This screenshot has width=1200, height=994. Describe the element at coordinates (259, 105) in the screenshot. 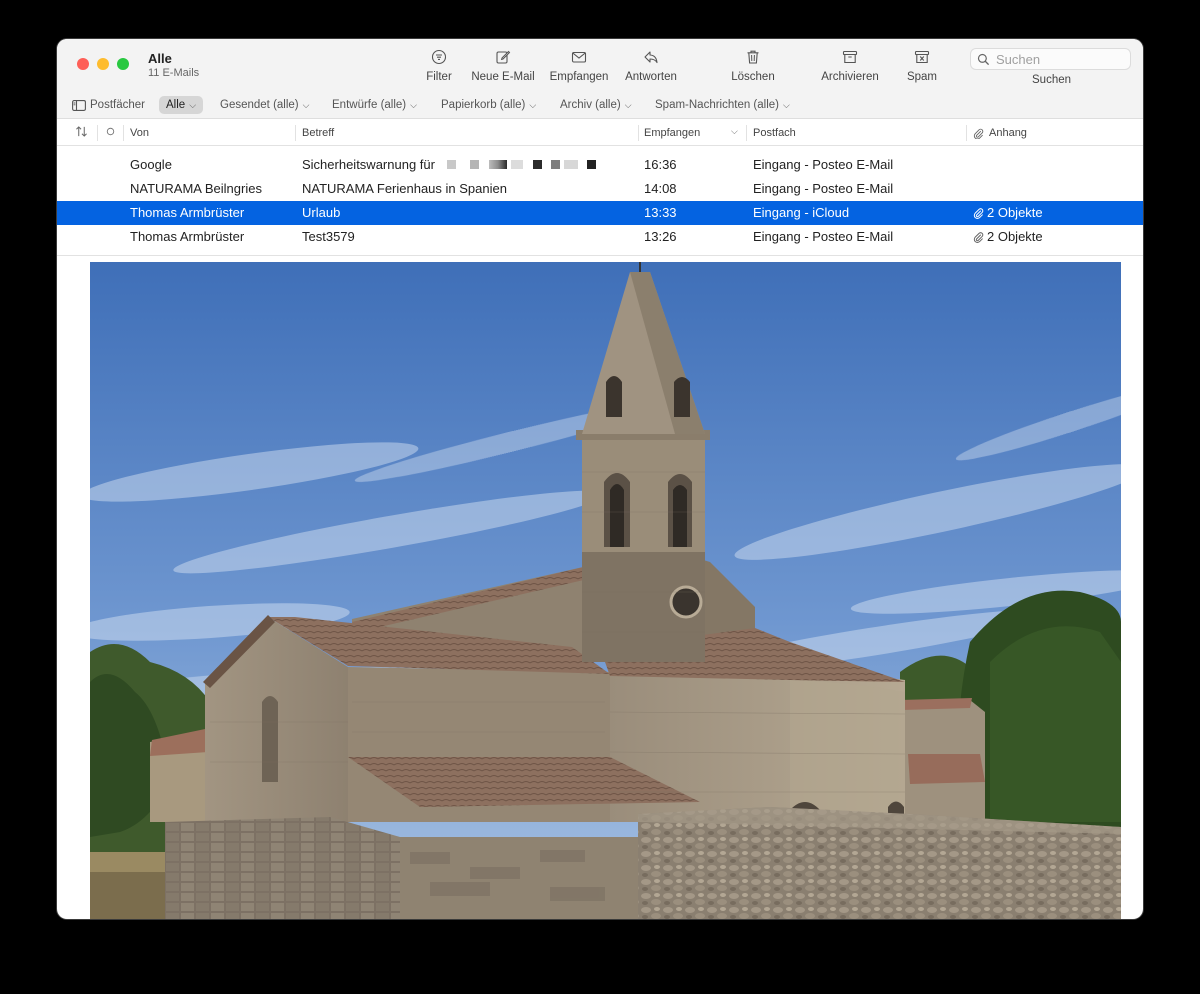

I see `favorite-sent-label: Gesendet (alle)` at that location.